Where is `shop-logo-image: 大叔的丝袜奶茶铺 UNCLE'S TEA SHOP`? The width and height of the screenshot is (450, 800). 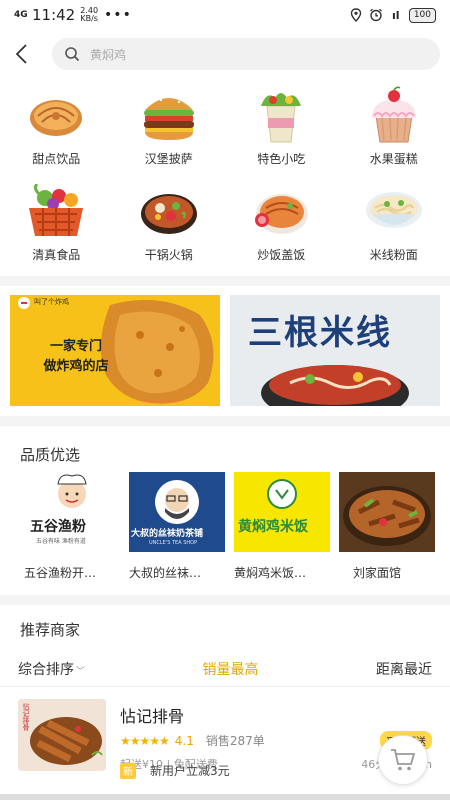
shop-logo-image: 大叔的丝袜奶茶铺 UNCLE'S TEA SHOP is located at coordinates (177, 512).